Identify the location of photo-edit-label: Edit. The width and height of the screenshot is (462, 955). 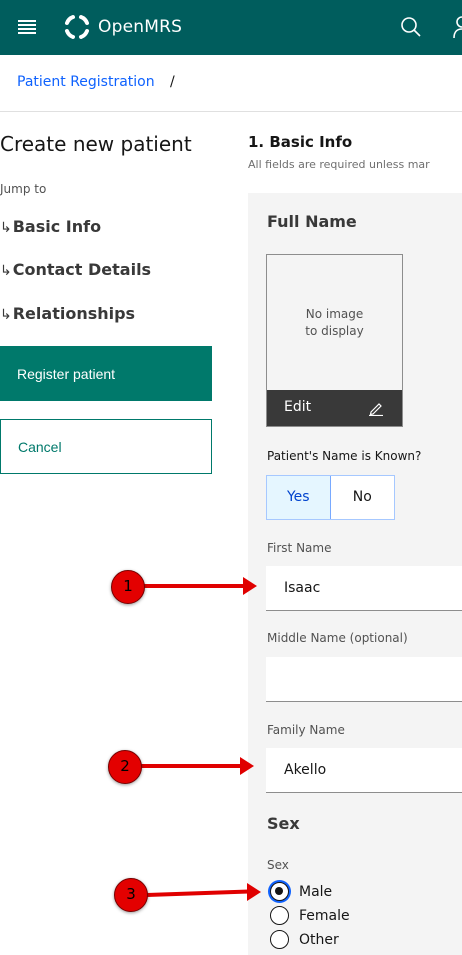
(298, 407).